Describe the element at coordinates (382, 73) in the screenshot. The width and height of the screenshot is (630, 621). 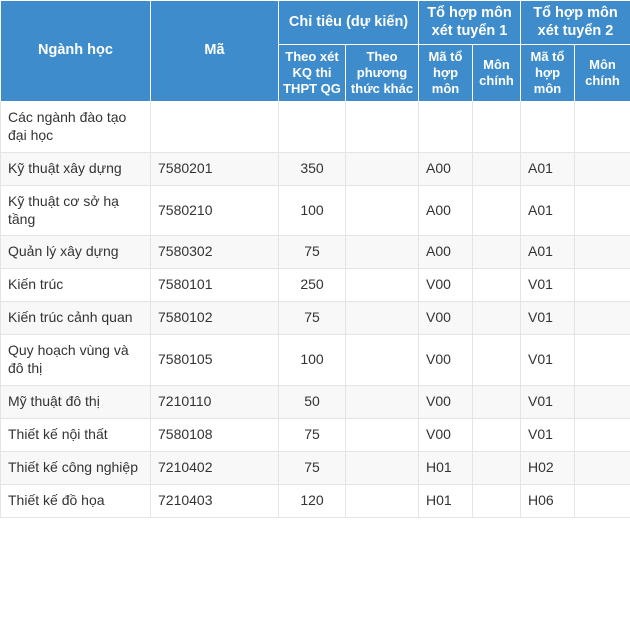
I see `column-header-quota-other: Theo phương thức khác` at that location.